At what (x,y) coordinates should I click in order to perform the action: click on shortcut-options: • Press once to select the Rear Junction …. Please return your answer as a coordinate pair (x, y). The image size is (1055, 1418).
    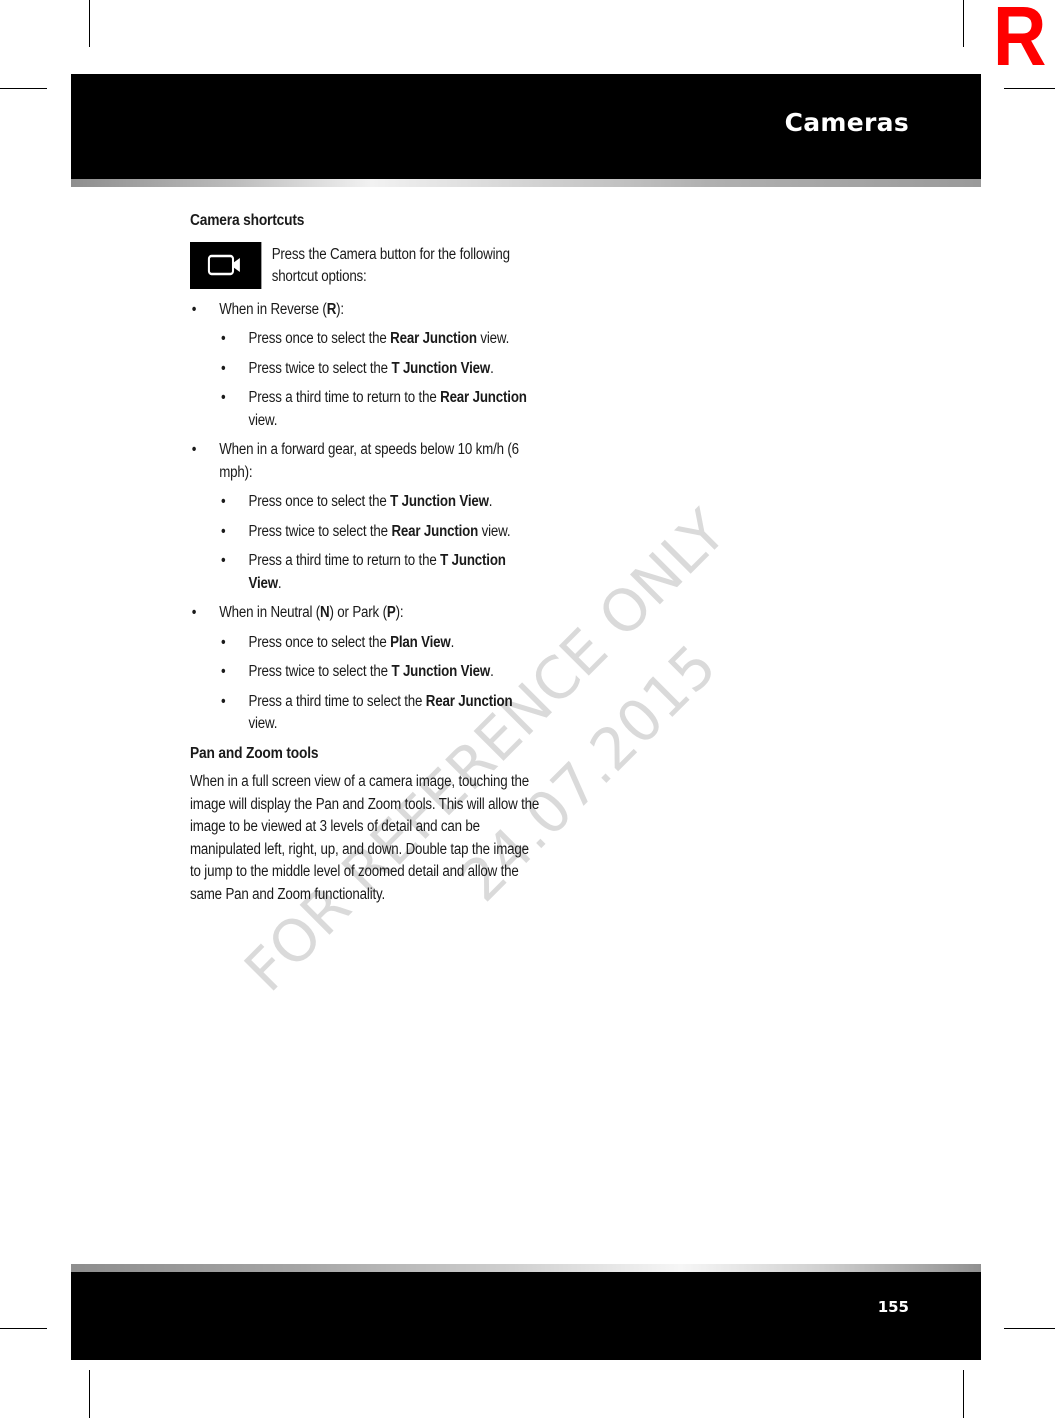
    Looking at the image, I should click on (379, 380).